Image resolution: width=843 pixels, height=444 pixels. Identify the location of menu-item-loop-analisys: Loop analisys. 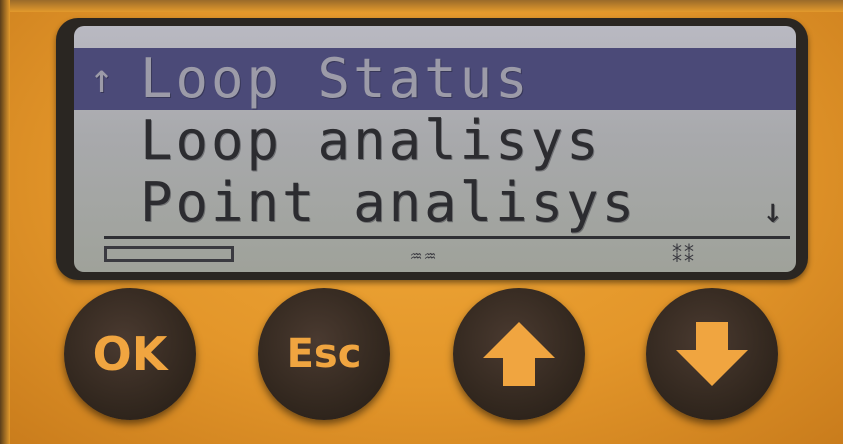
(435, 141).